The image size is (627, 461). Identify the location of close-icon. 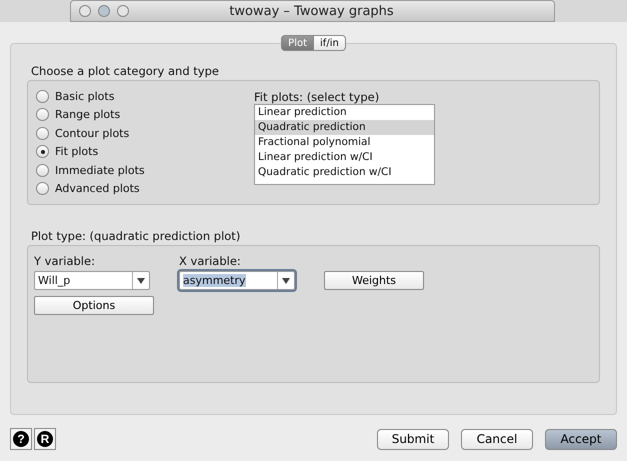
(85, 11).